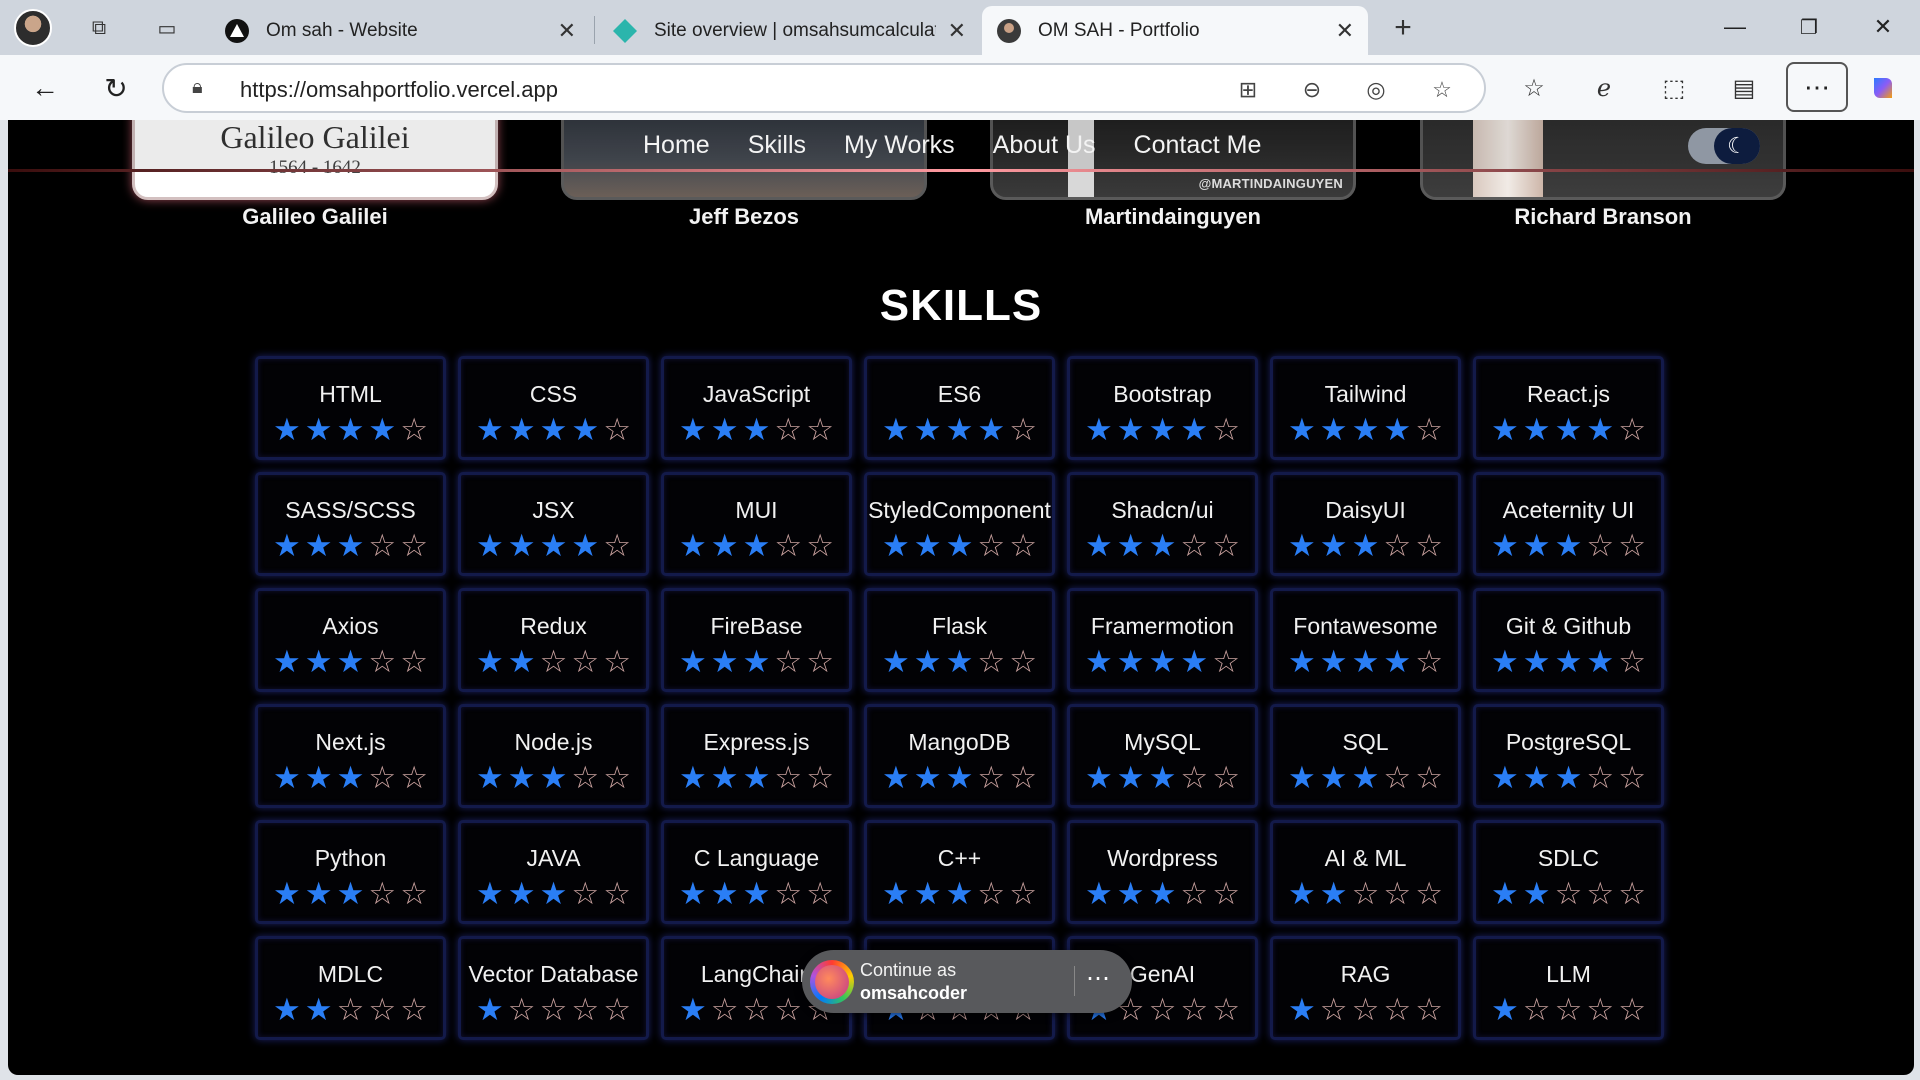  Describe the element at coordinates (1442, 90) in the screenshot. I see `favorite-star-icon: ☆` at that location.